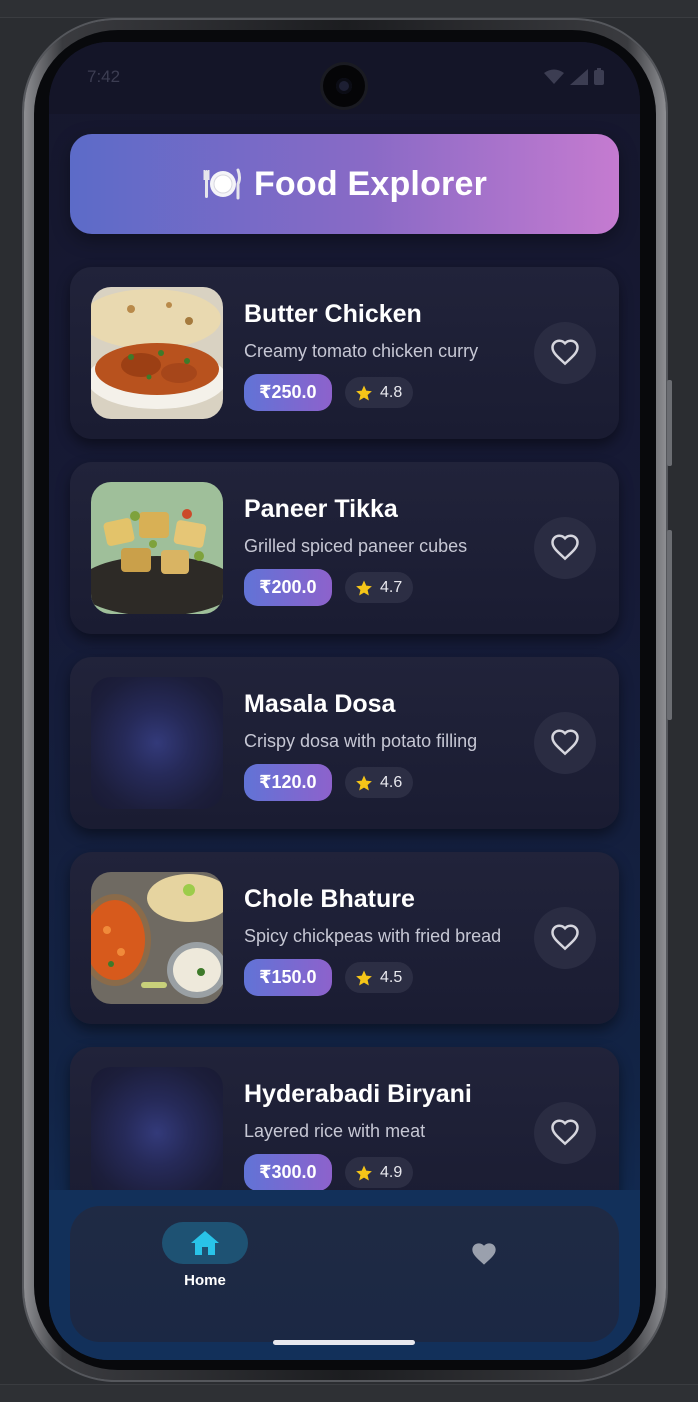 The height and width of the screenshot is (1402, 698). I want to click on rating-badge: 4.7, so click(379, 587).